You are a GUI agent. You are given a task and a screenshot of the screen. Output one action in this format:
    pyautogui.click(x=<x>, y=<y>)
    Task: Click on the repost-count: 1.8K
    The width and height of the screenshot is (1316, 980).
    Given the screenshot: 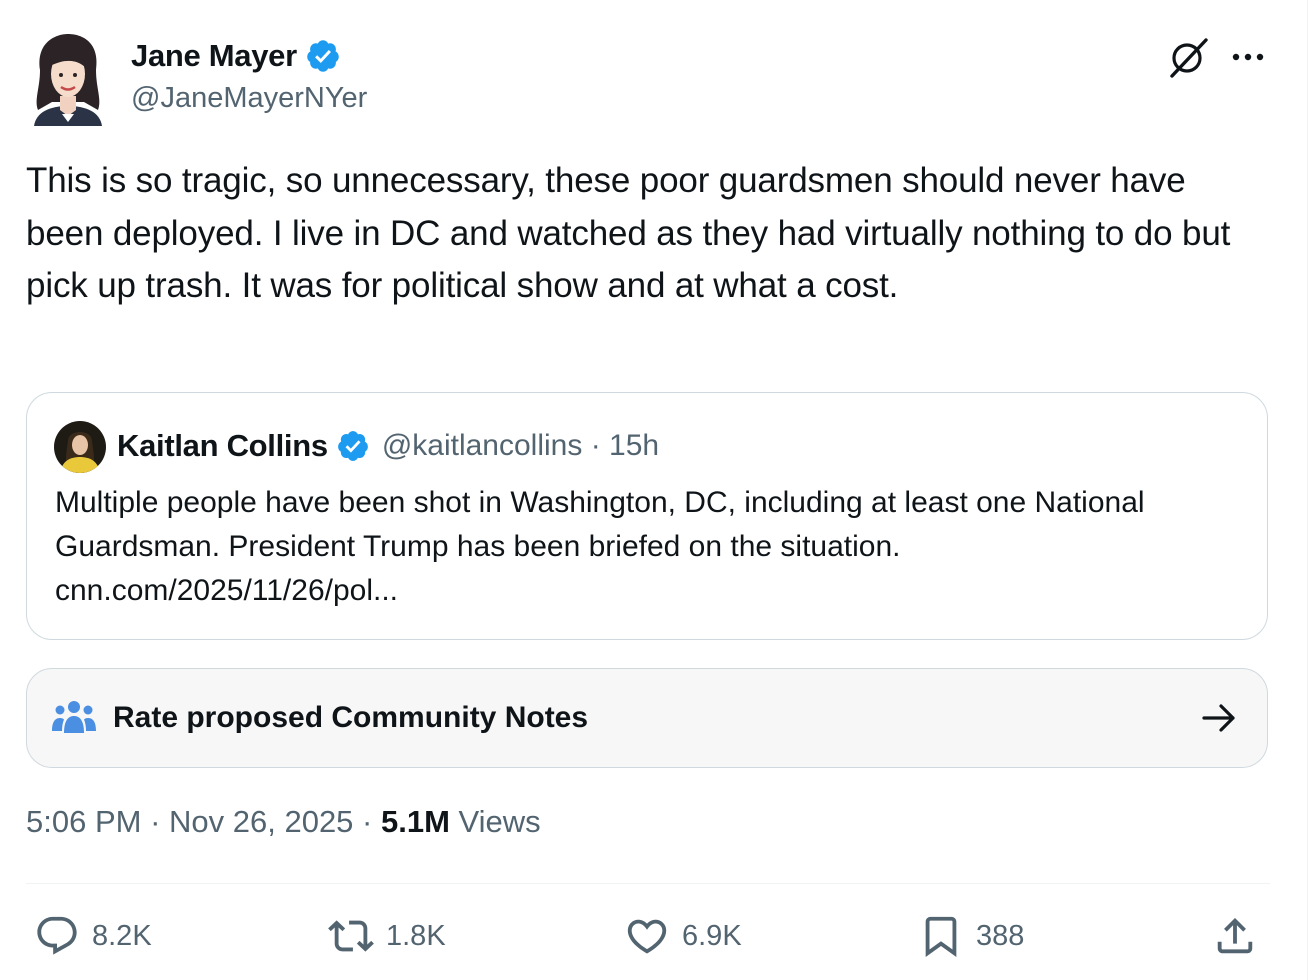 What is the action you would take?
    pyautogui.click(x=416, y=935)
    